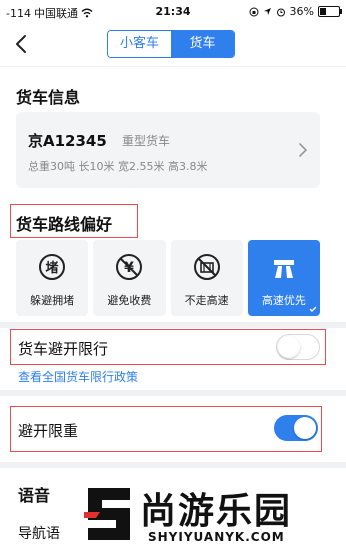 The image size is (346, 550). I want to click on status-right: 36%, so click(295, 11).